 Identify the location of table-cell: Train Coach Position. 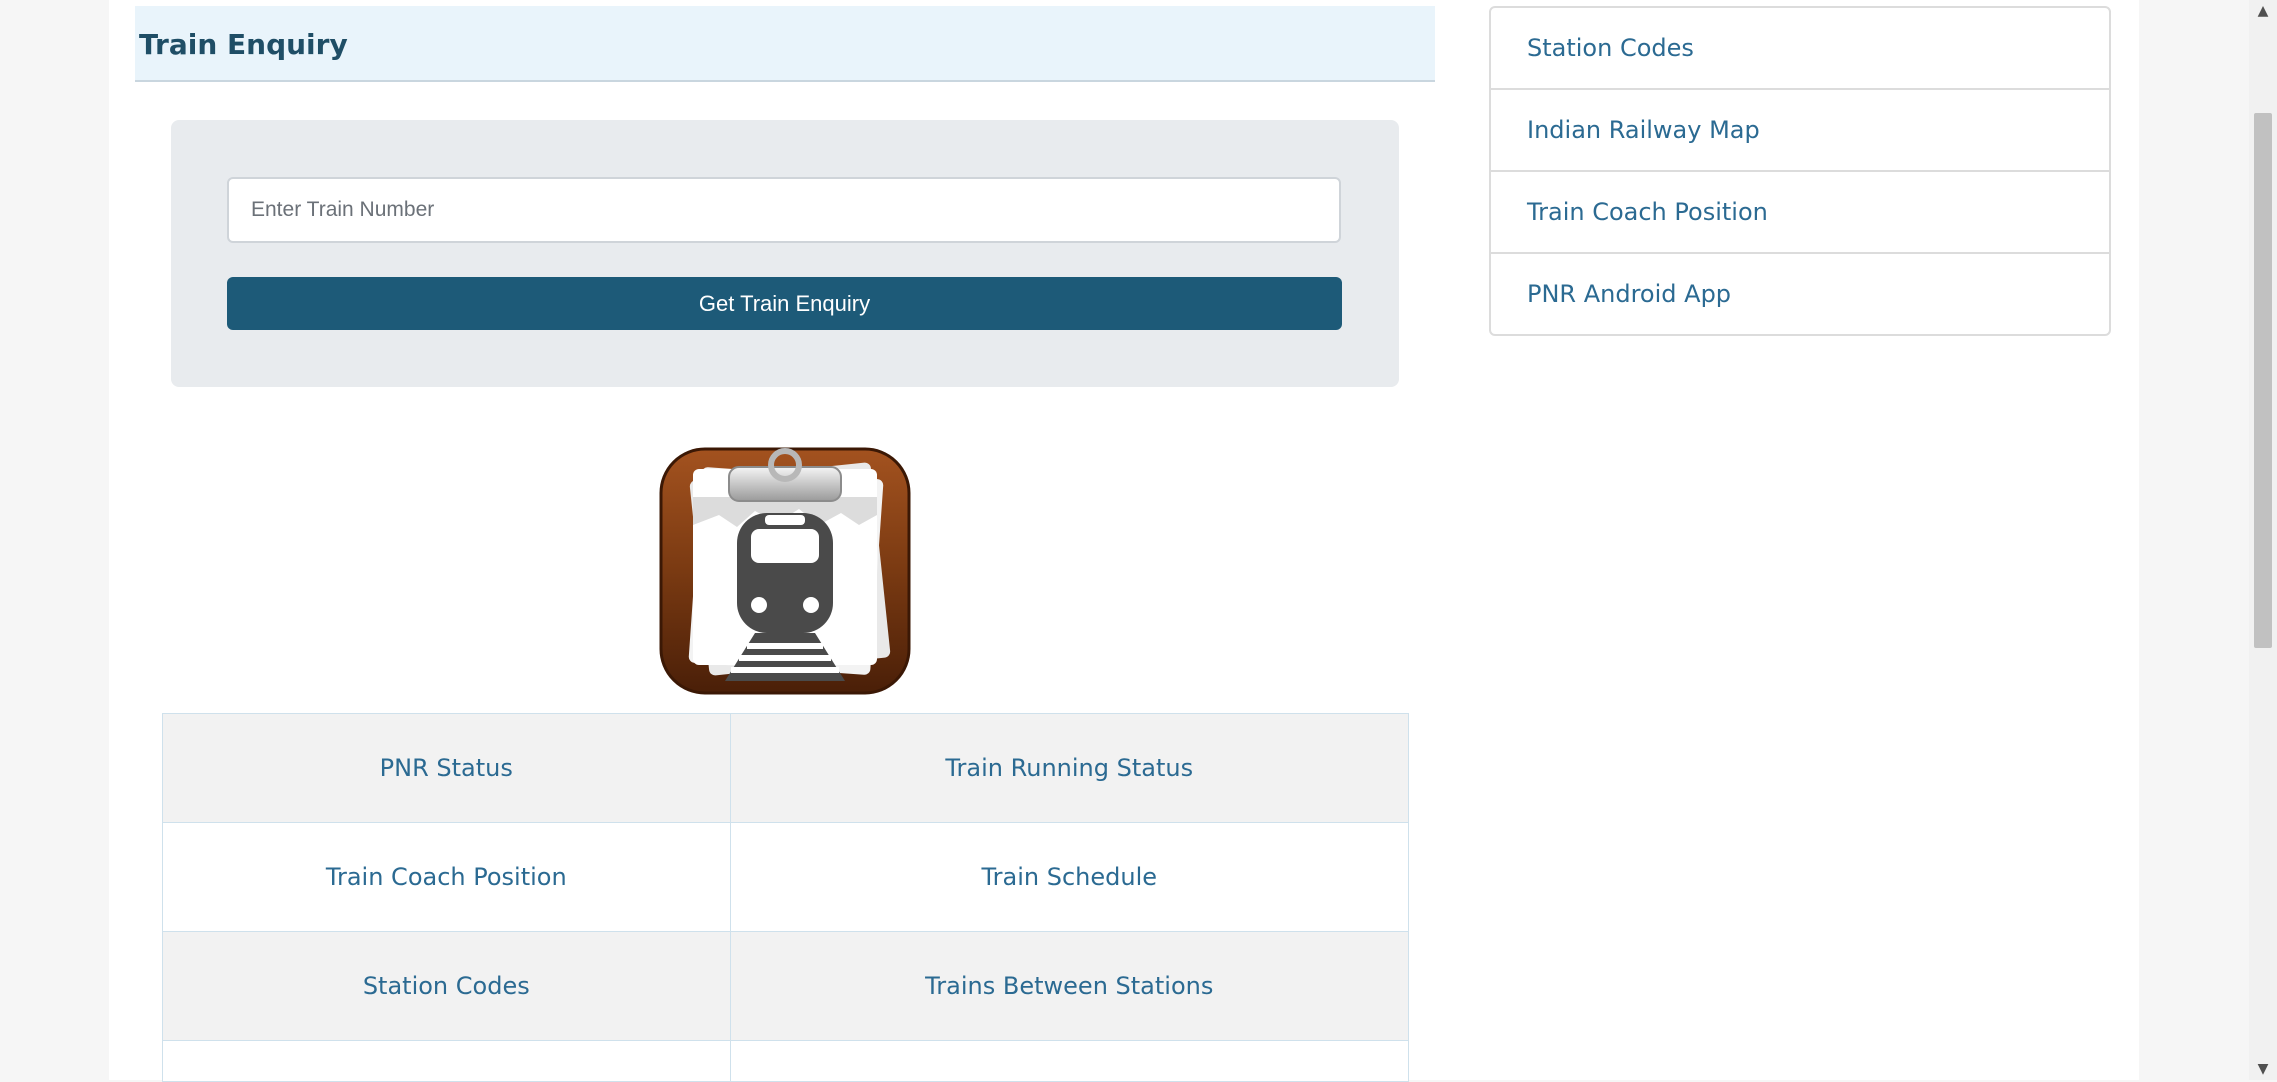
(446, 877).